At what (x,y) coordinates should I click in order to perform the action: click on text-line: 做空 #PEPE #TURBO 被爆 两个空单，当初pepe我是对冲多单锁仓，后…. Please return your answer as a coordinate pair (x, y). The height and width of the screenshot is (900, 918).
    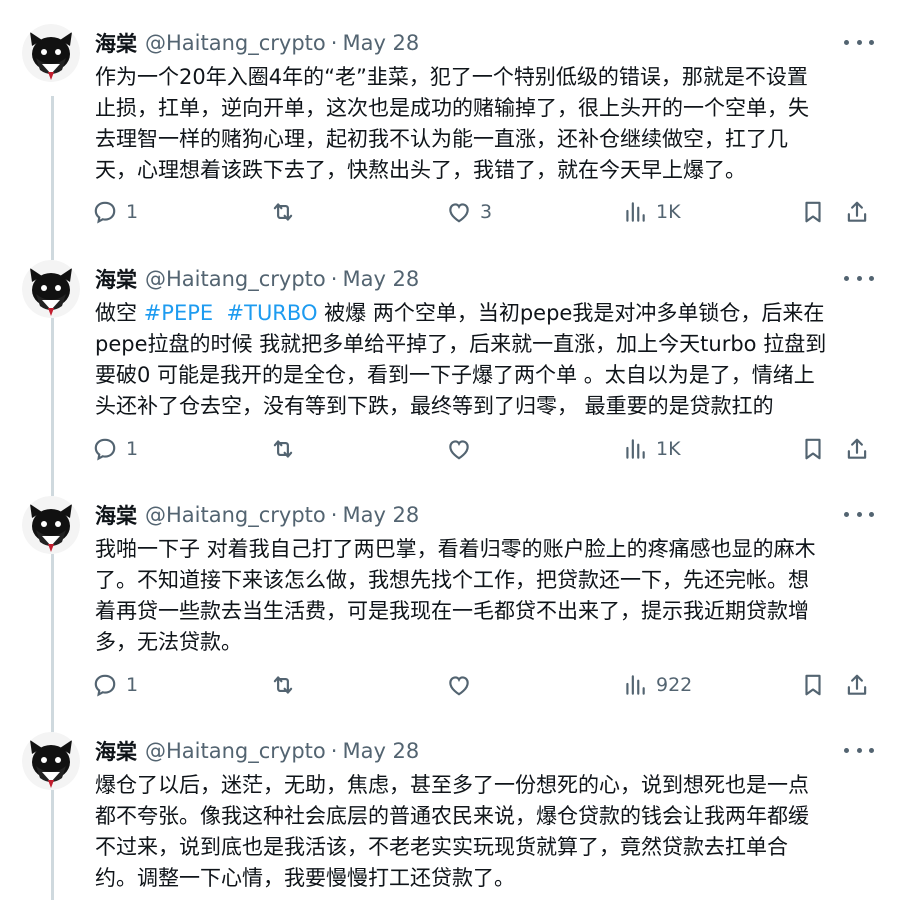
    Looking at the image, I should click on (485, 313).